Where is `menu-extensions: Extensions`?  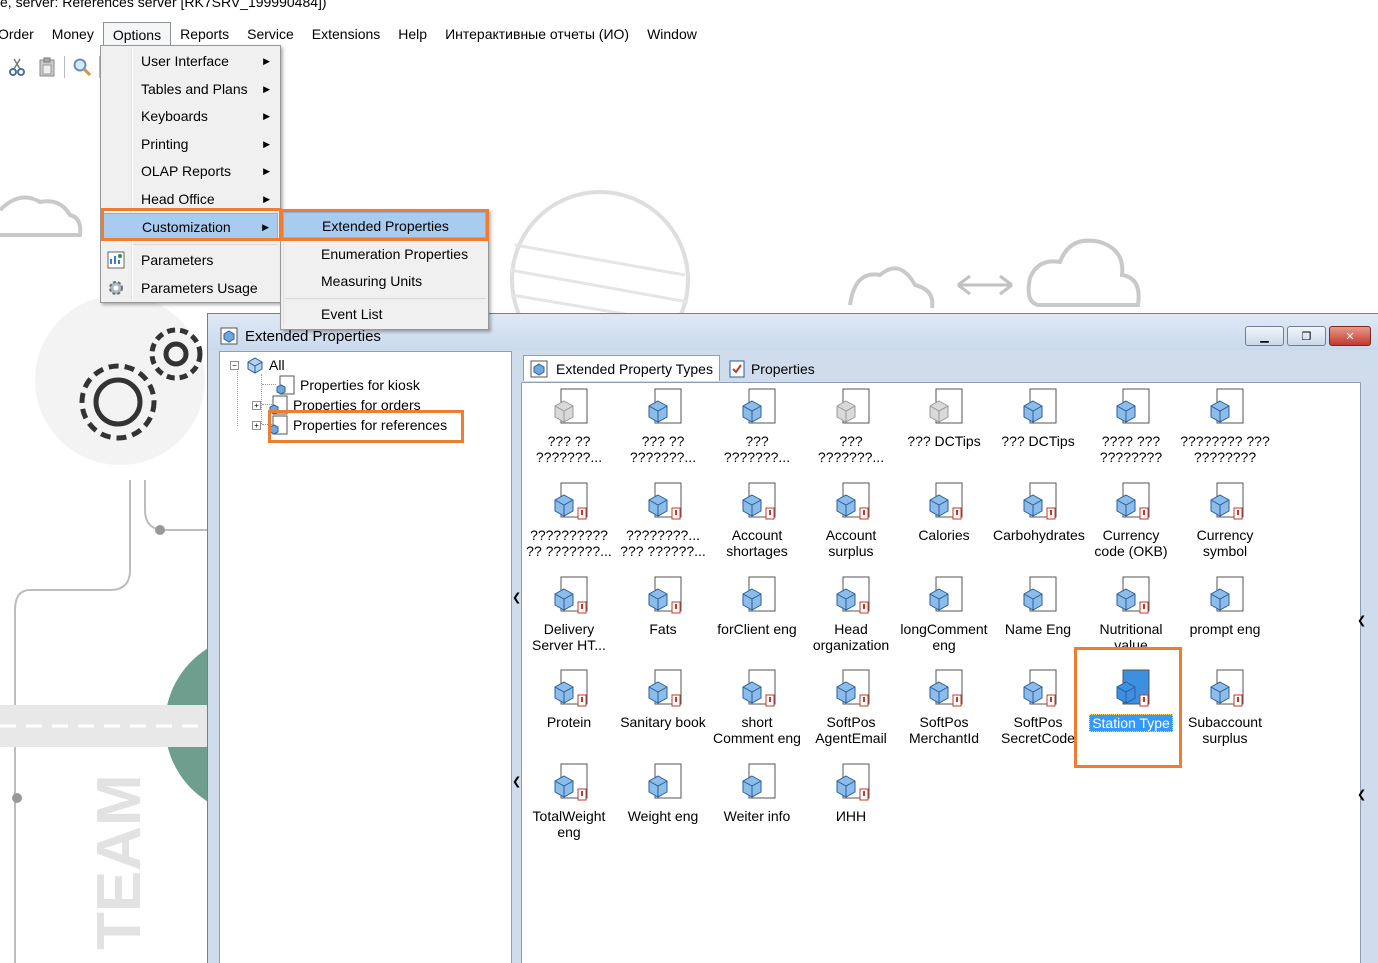
menu-extensions: Extensions is located at coordinates (346, 34).